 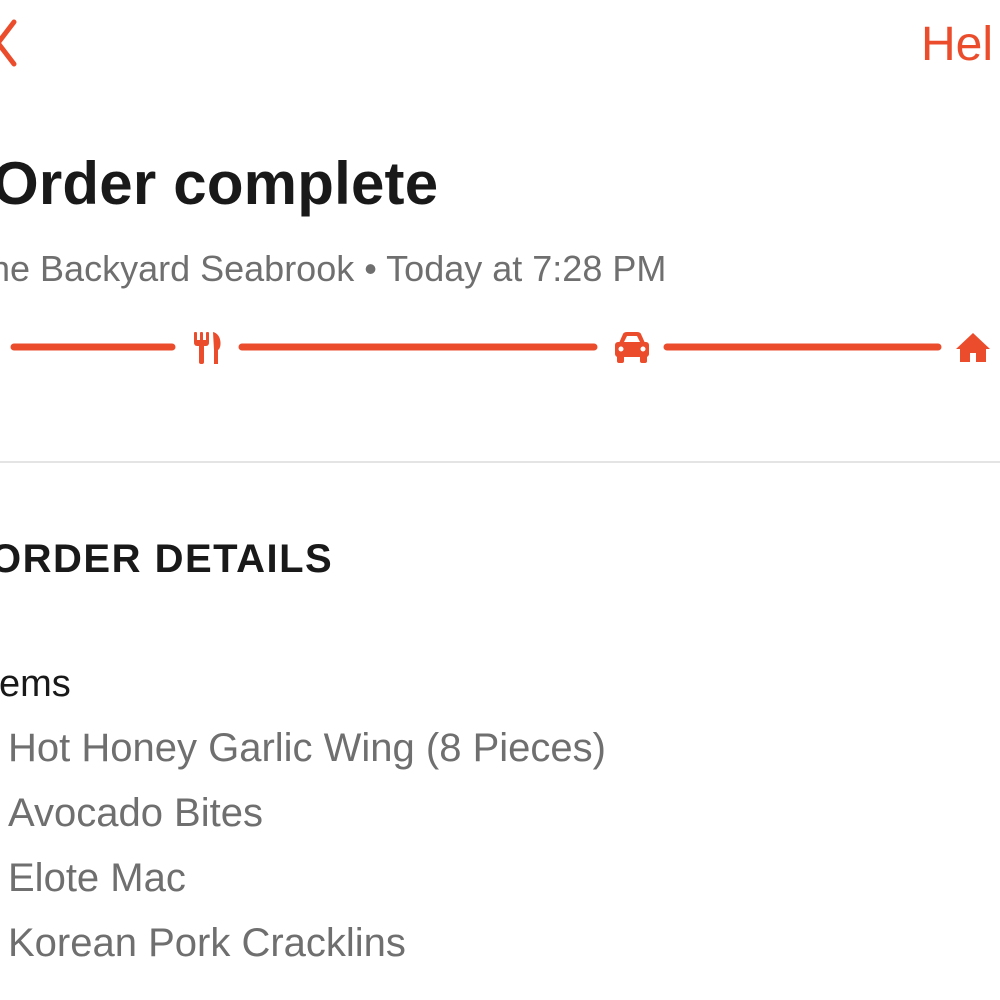 I want to click on item-name: Korean Pork Cracklins, so click(x=207, y=943).